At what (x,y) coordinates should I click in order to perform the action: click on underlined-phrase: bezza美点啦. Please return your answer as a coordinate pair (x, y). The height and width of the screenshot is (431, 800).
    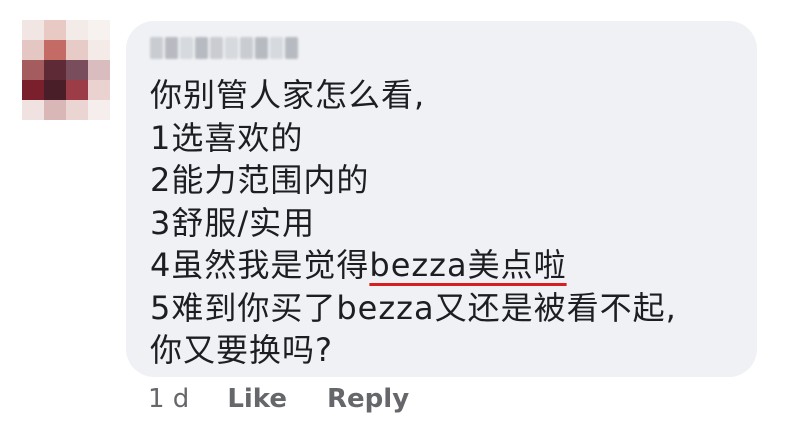
    Looking at the image, I should click on (468, 265).